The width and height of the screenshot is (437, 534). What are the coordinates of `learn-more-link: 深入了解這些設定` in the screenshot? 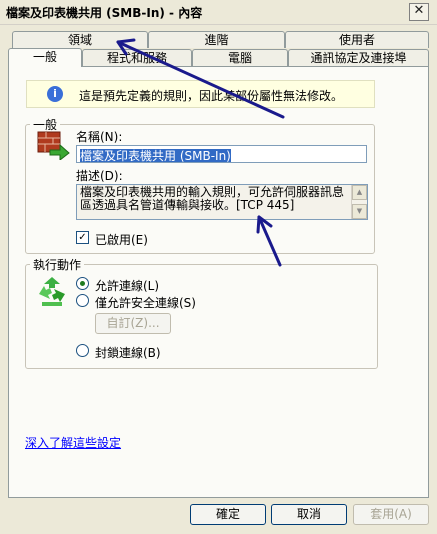 It's located at (73, 442).